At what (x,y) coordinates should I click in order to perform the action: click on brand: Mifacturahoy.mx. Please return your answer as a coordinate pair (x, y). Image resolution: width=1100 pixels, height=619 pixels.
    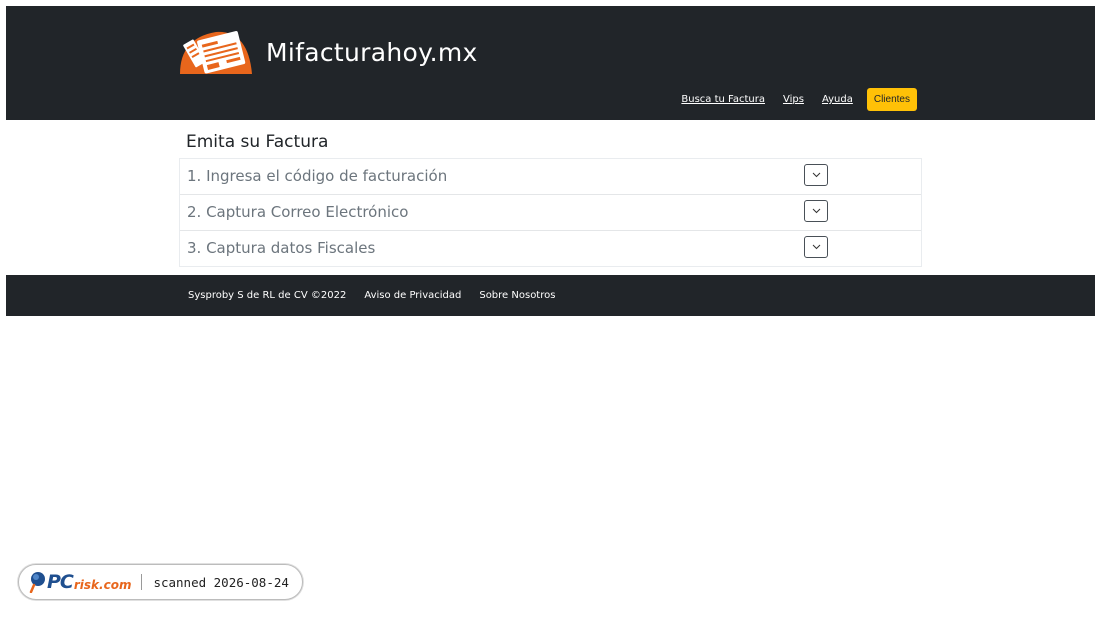
    Looking at the image, I should click on (328, 52).